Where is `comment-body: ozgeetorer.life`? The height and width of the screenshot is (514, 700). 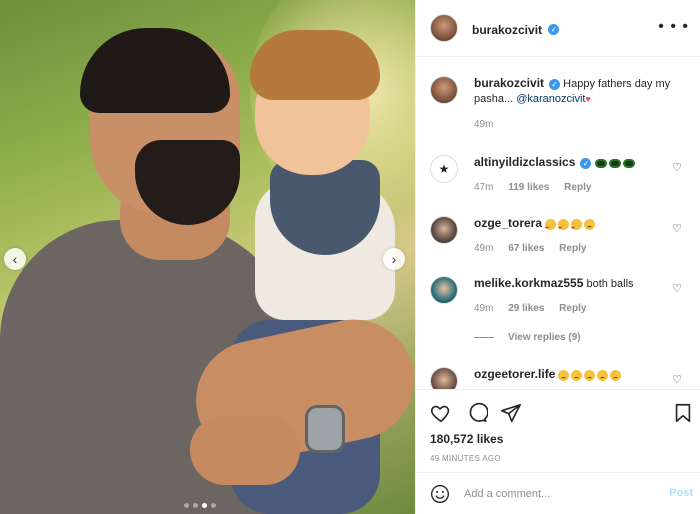 comment-body: ozgeetorer.life is located at coordinates (574, 375).